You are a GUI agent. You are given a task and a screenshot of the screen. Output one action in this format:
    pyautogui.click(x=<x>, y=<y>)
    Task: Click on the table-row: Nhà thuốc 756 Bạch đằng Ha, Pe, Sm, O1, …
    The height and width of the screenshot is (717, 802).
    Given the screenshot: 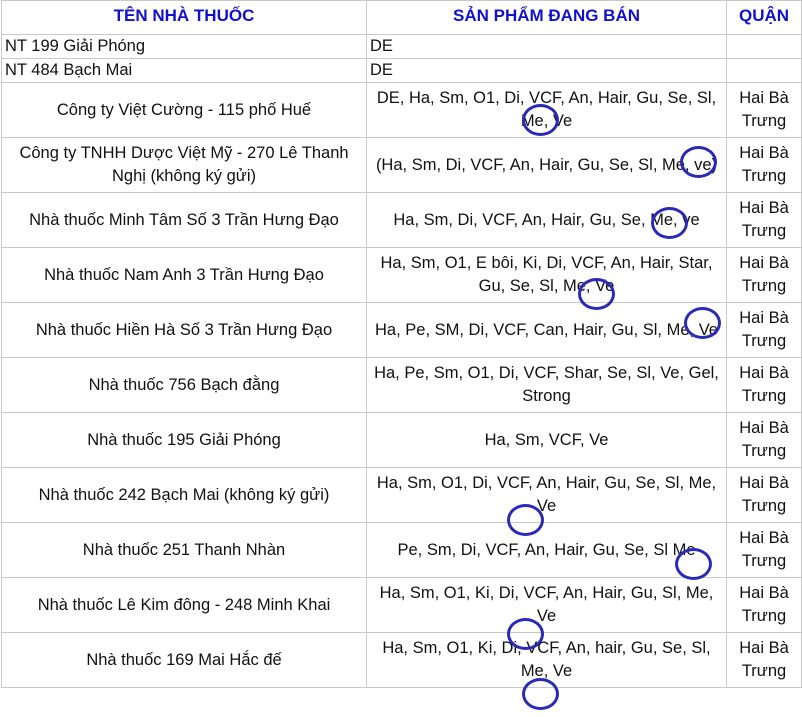 What is the action you would take?
    pyautogui.click(x=401, y=385)
    